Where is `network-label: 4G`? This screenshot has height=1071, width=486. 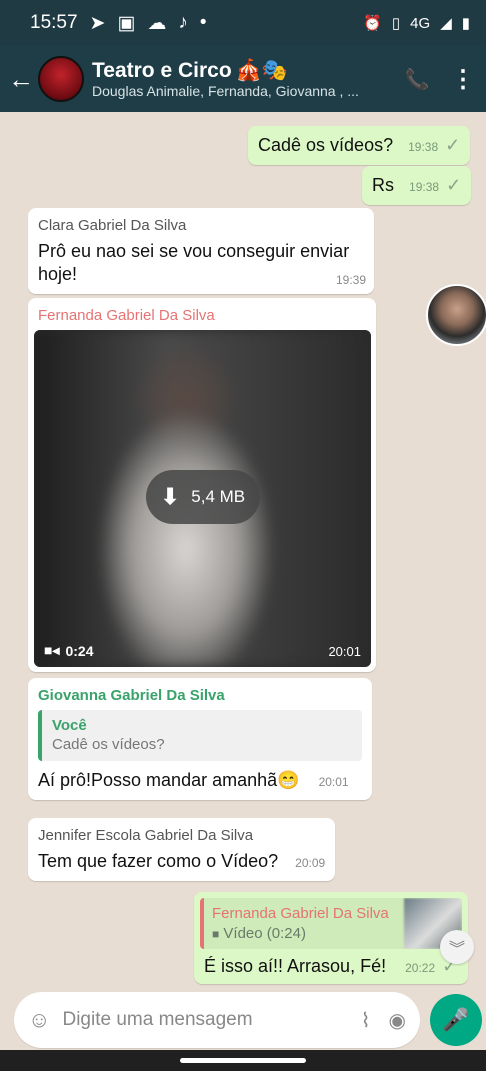 network-label: 4G is located at coordinates (420, 23).